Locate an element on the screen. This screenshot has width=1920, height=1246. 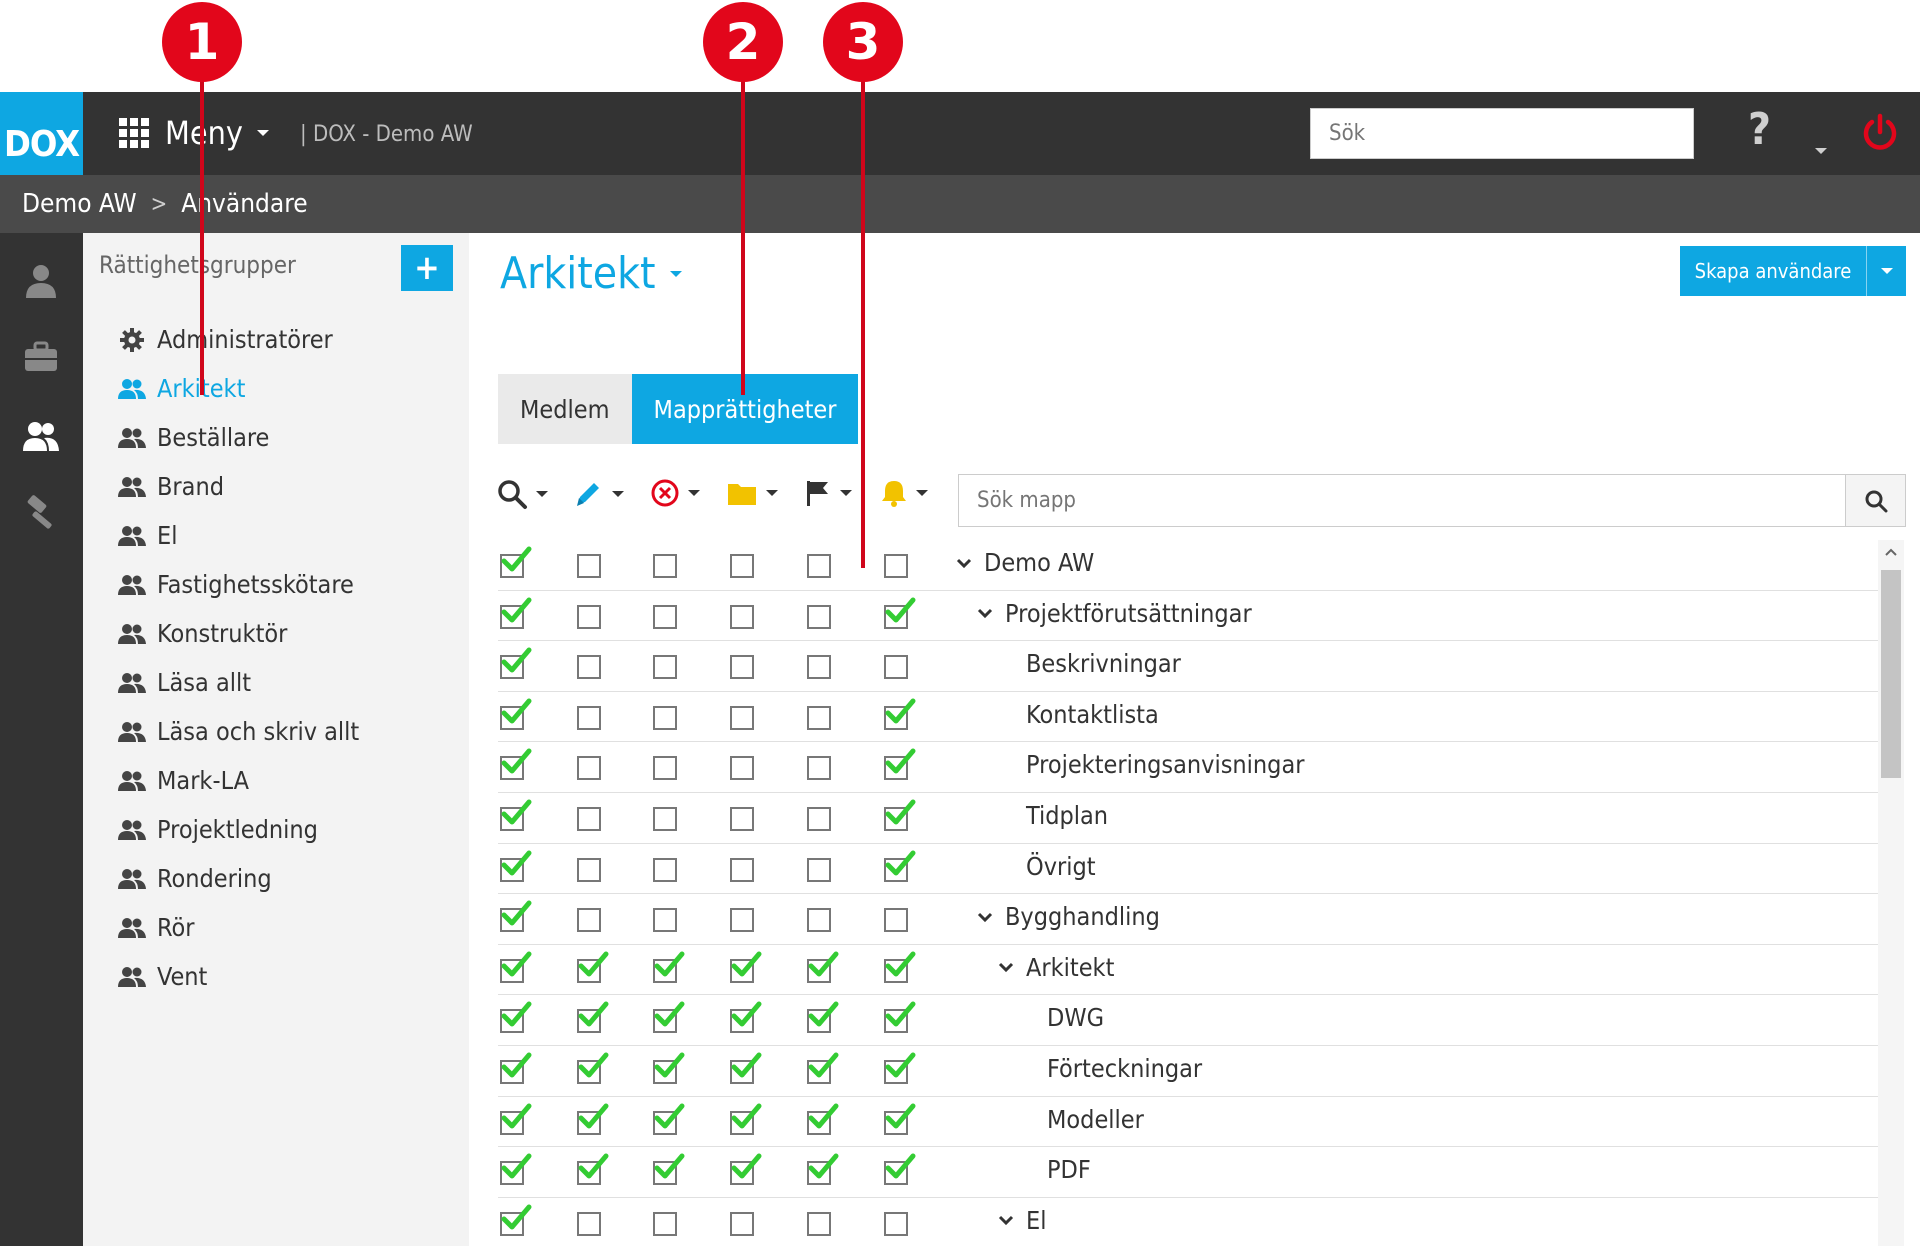
group-item: Administratörer is located at coordinates (238, 339).